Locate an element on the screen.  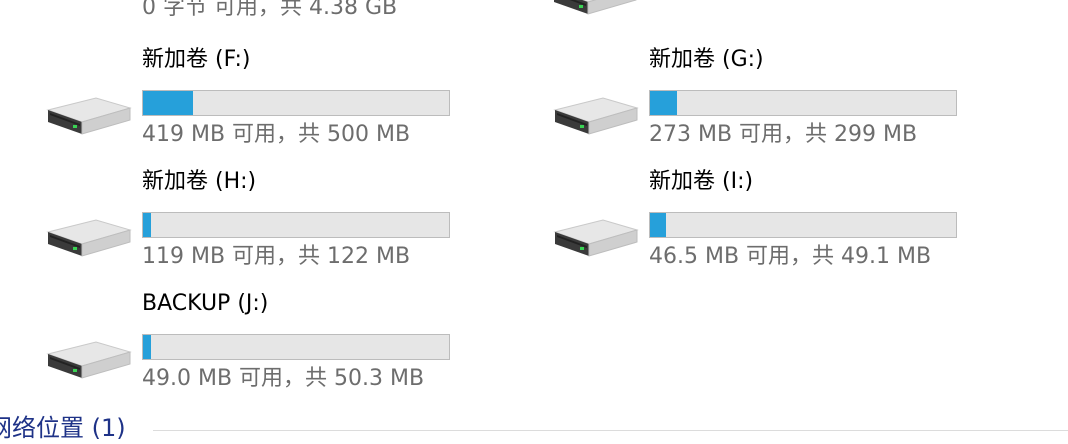
drive-size-text: 49.0 MB 可用，共 50.3 MB is located at coordinates (283, 378).